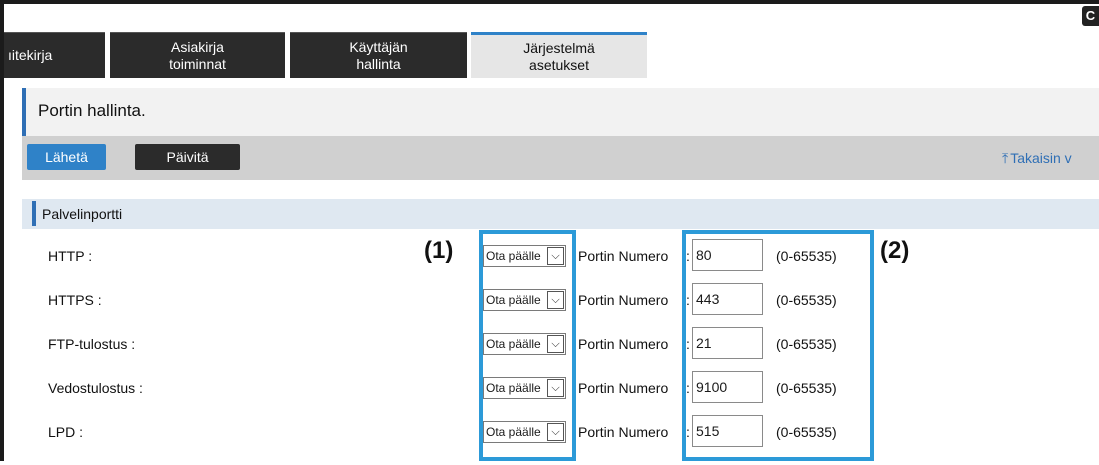 The height and width of the screenshot is (465, 1099). I want to click on back-link: ⤒ Takaisin v, so click(1037, 158).